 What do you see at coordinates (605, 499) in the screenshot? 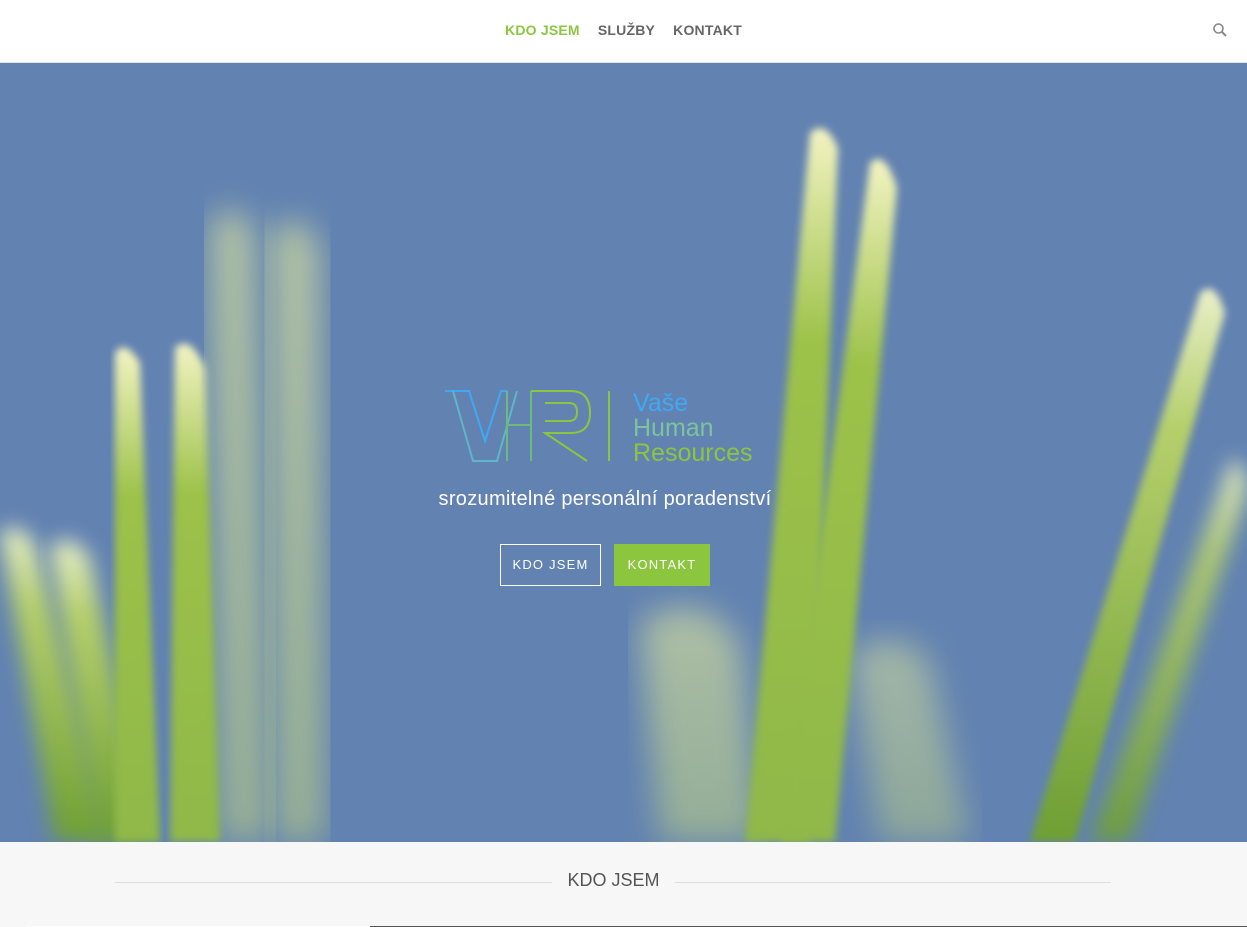
I see `hero-tagline: srozumitelné personální poradenství` at bounding box center [605, 499].